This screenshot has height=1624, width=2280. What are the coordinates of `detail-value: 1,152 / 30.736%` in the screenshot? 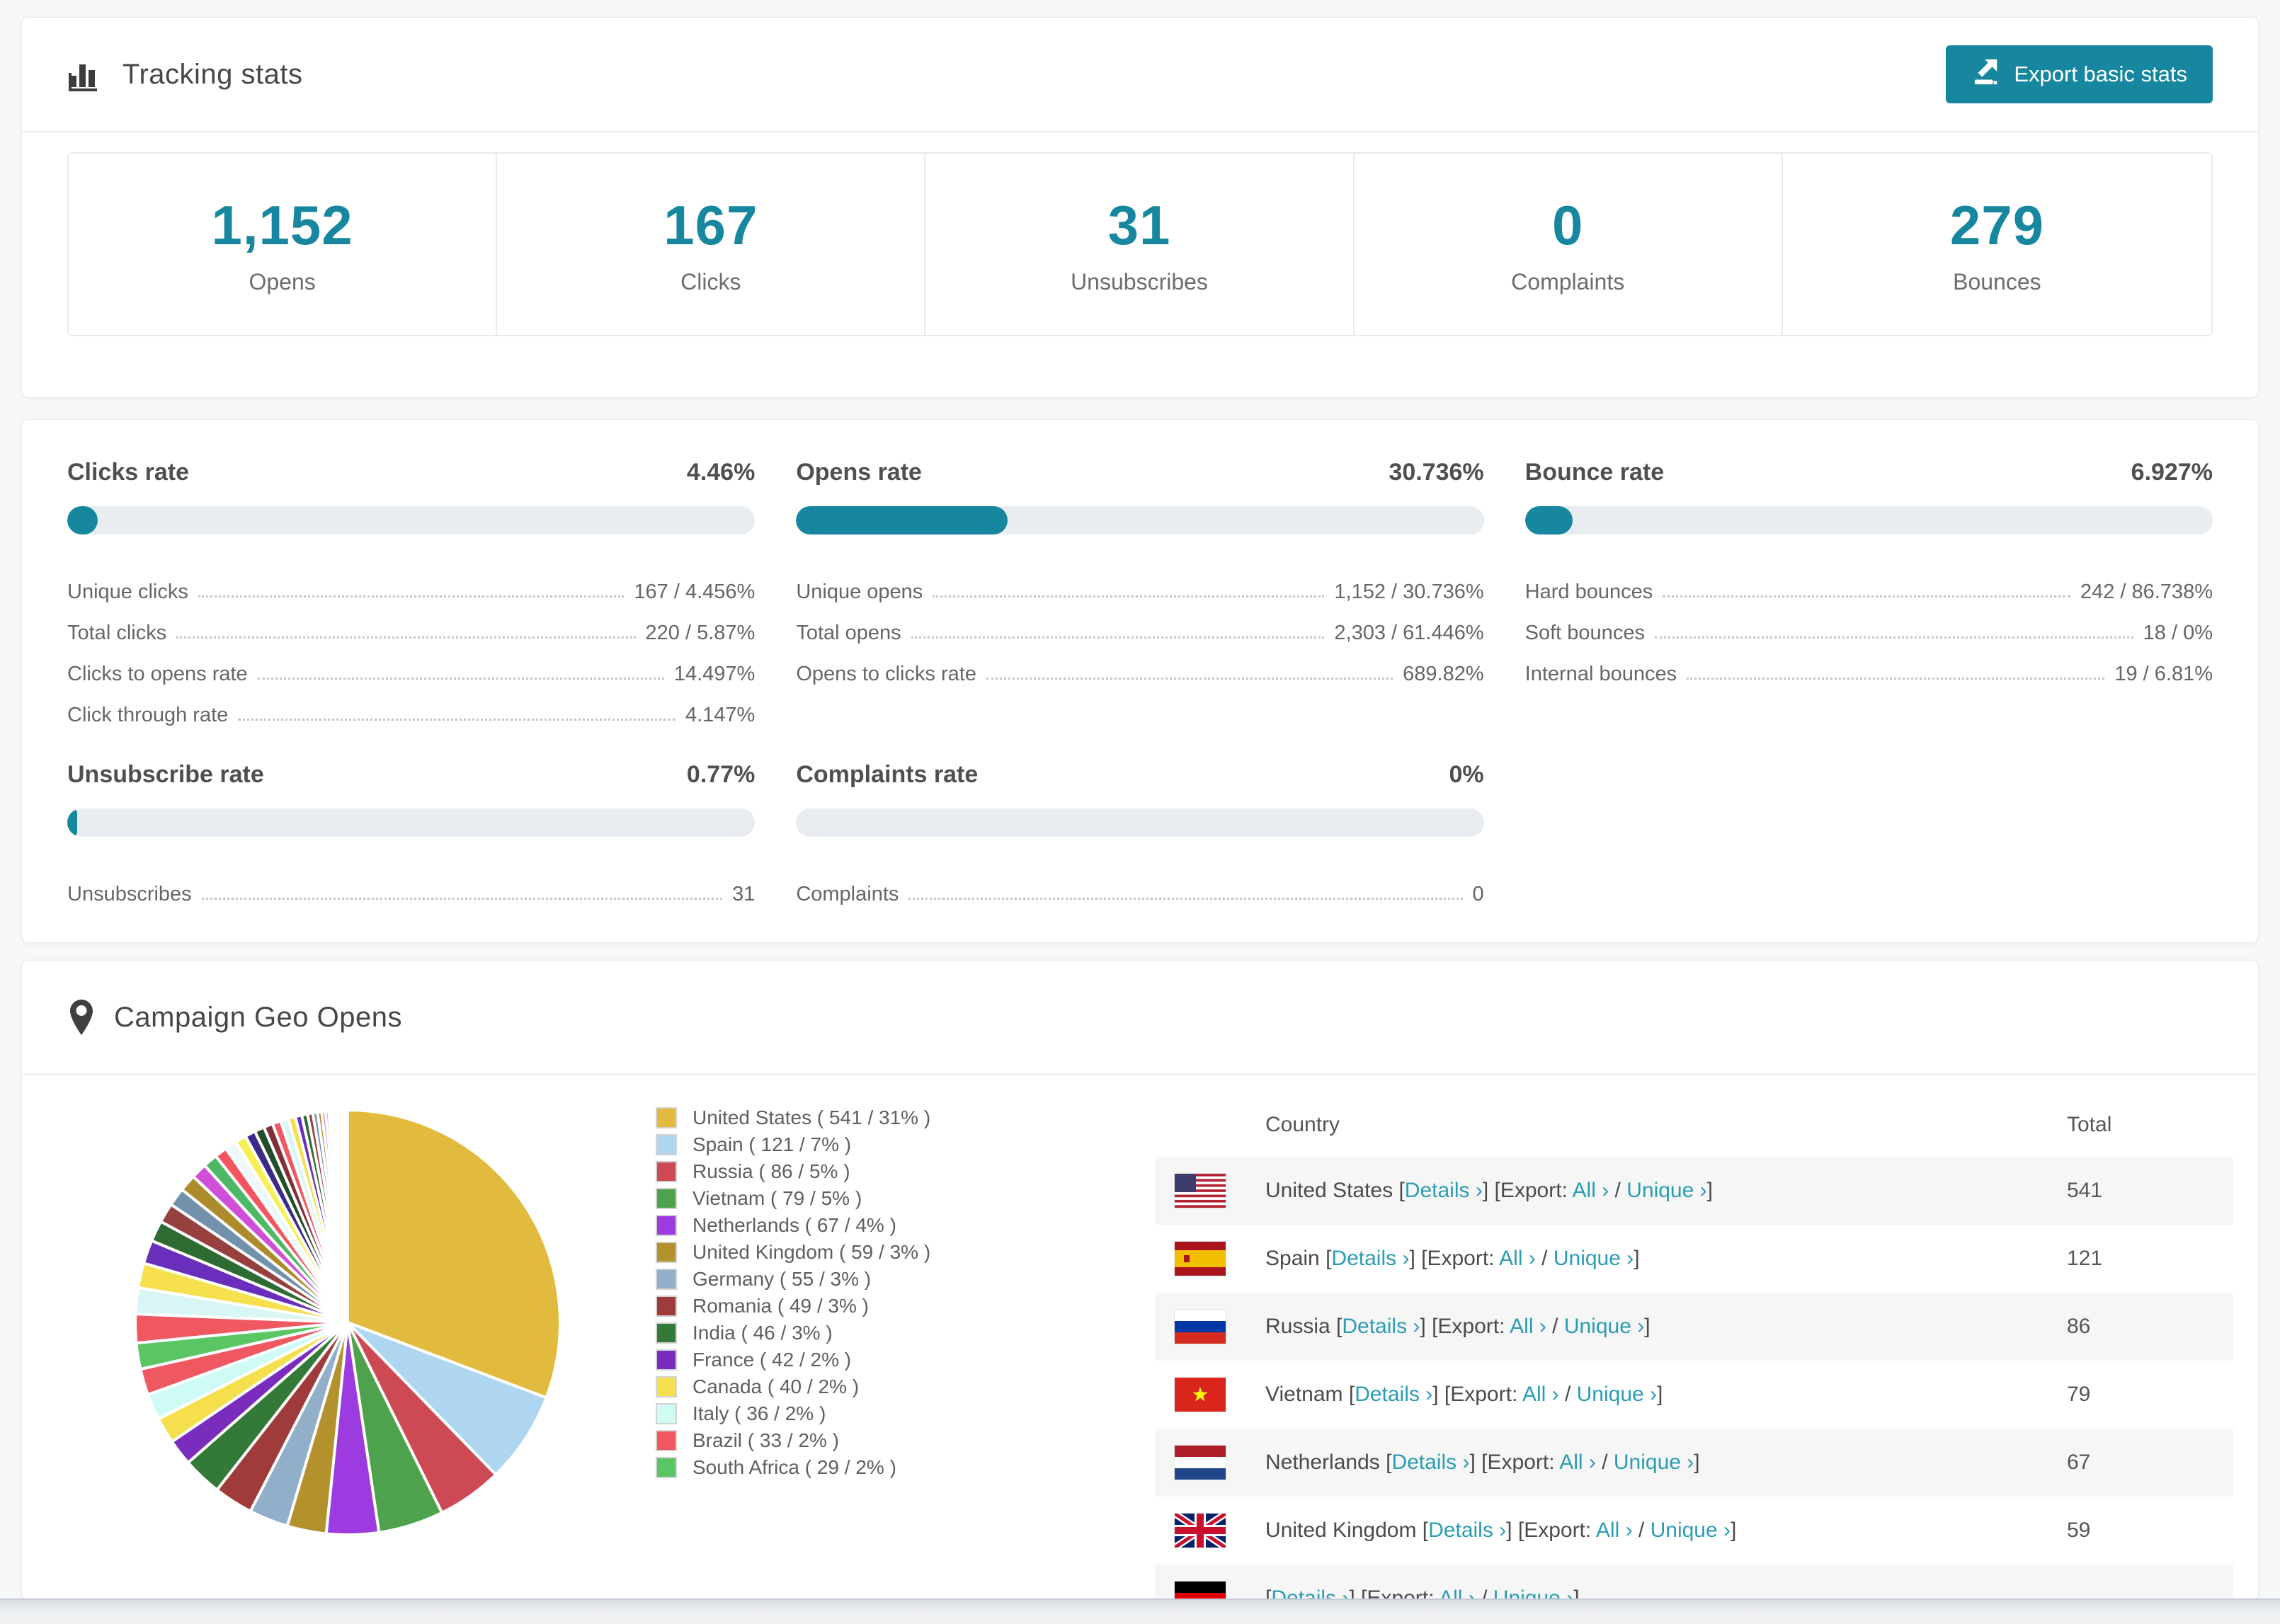 It's located at (1409, 592).